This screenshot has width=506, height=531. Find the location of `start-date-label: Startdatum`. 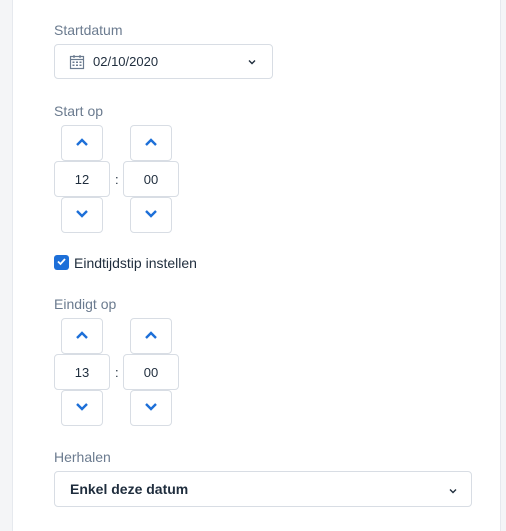

start-date-label: Startdatum is located at coordinates (88, 30).